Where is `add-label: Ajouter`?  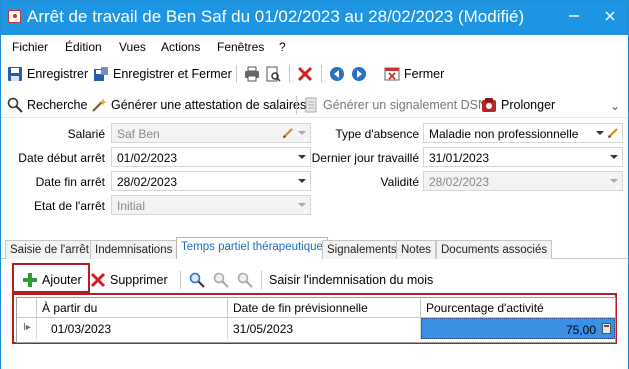 add-label: Ajouter is located at coordinates (62, 280).